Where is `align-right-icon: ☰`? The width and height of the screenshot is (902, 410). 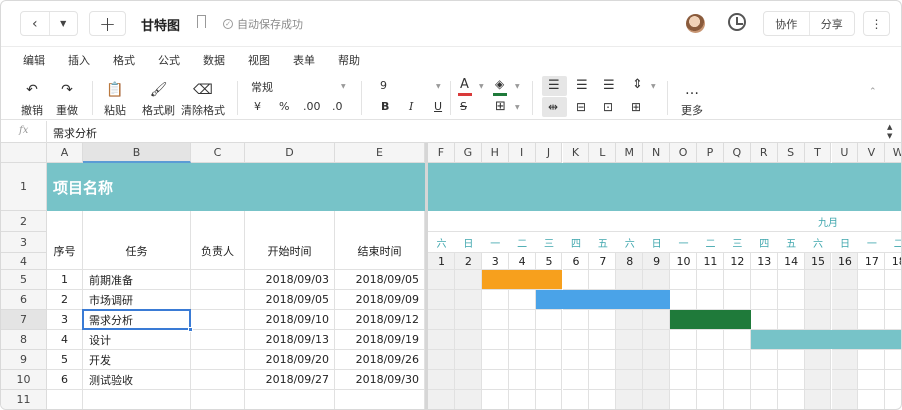
align-right-icon: ☰ is located at coordinates (609, 85).